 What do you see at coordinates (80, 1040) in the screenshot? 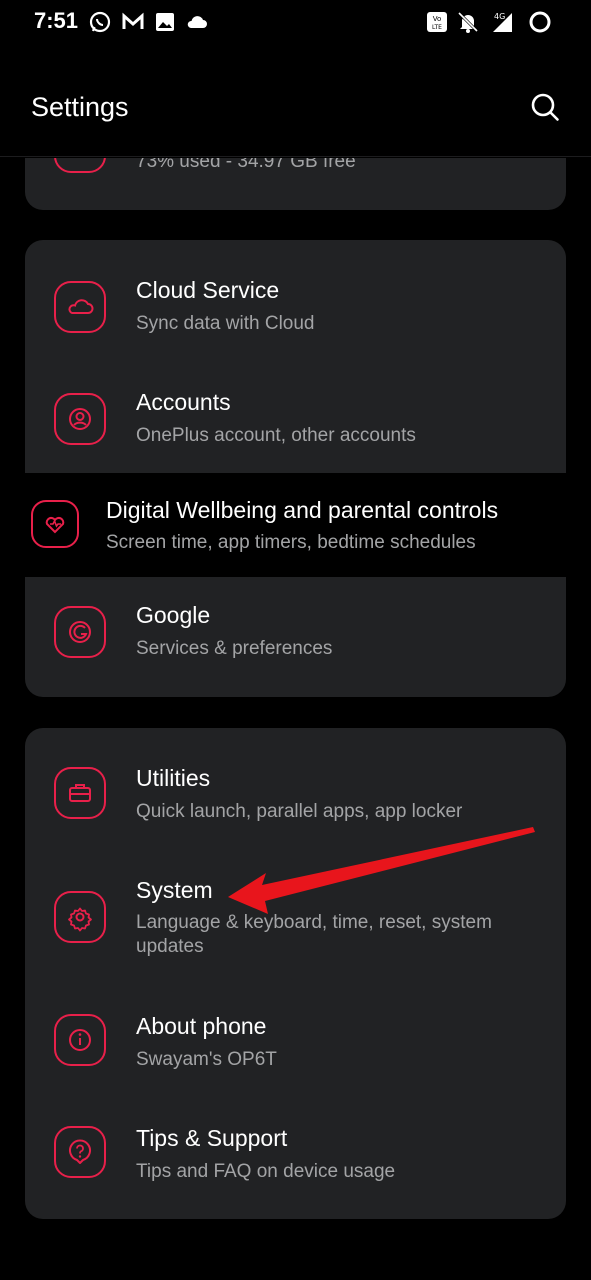
I see `info-icon` at bounding box center [80, 1040].